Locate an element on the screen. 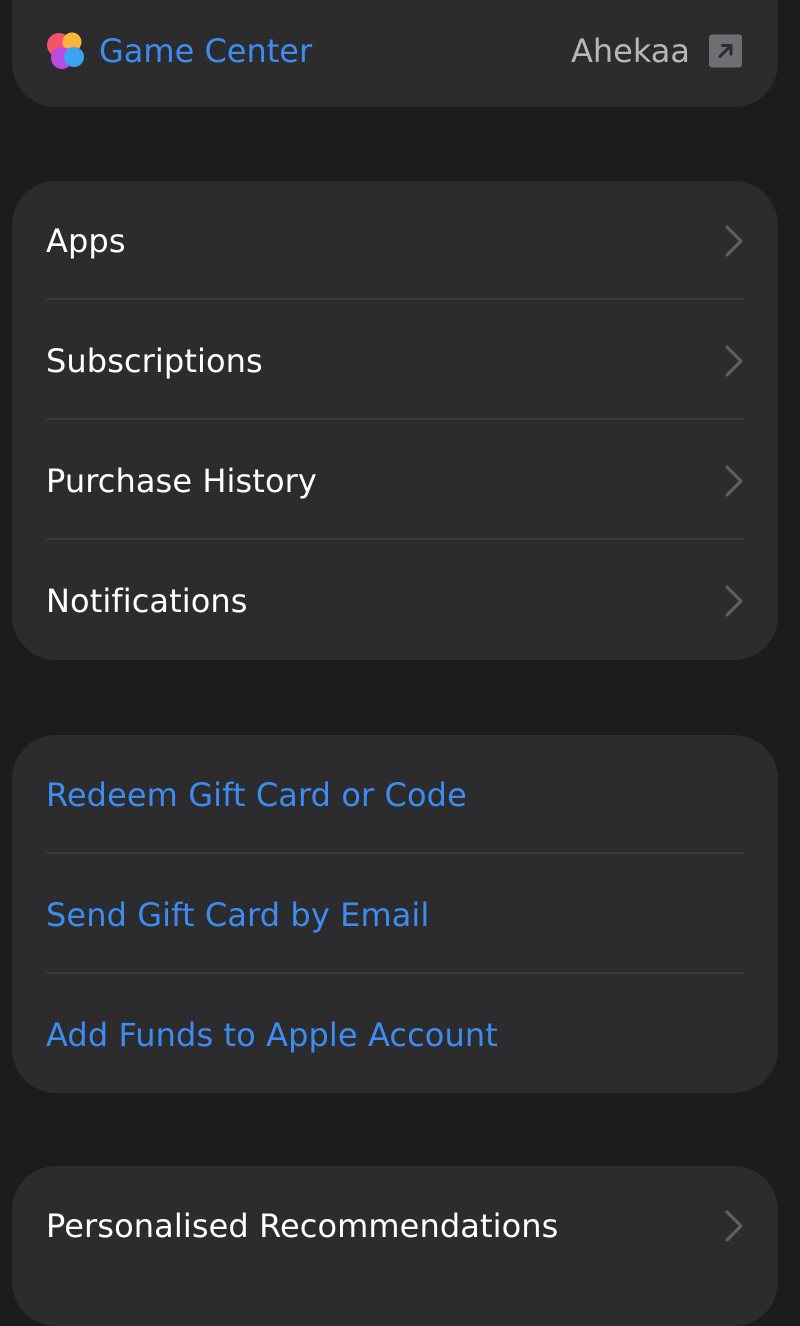  add-funds-label: Add Funds to Apple Account is located at coordinates (272, 1035).